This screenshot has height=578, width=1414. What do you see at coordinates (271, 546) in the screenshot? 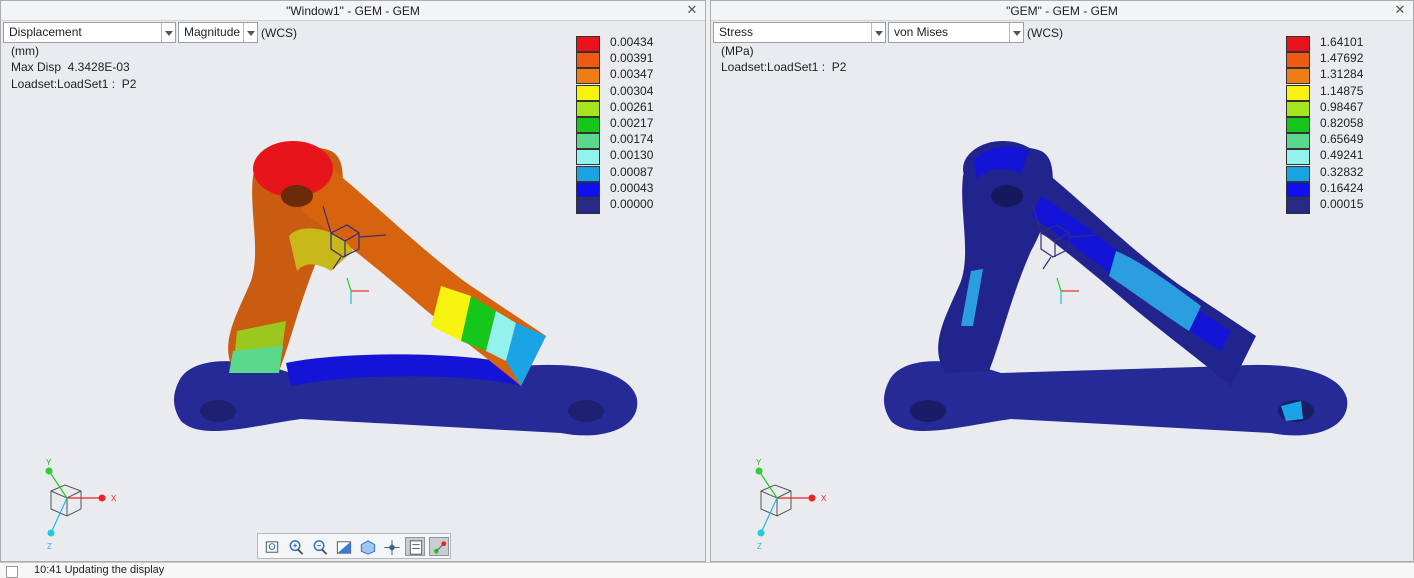
I see `refit-icon` at bounding box center [271, 546].